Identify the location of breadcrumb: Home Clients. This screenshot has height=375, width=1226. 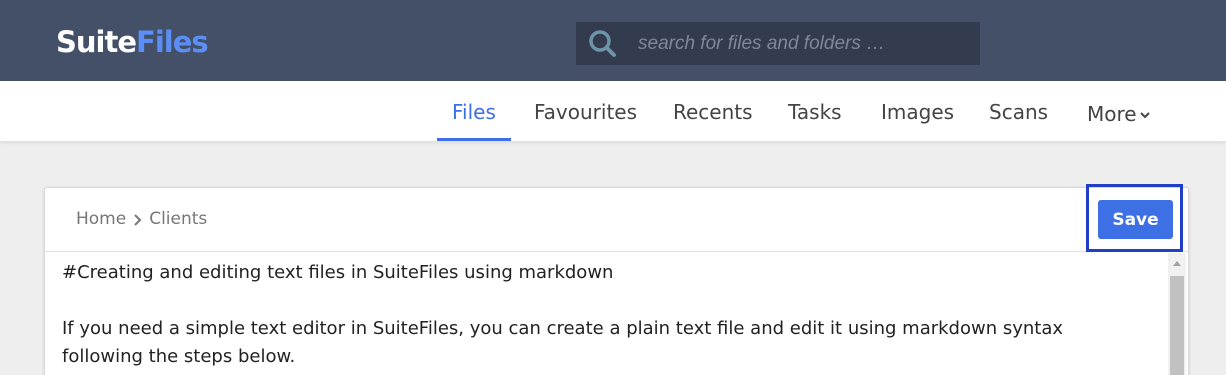
(141, 219).